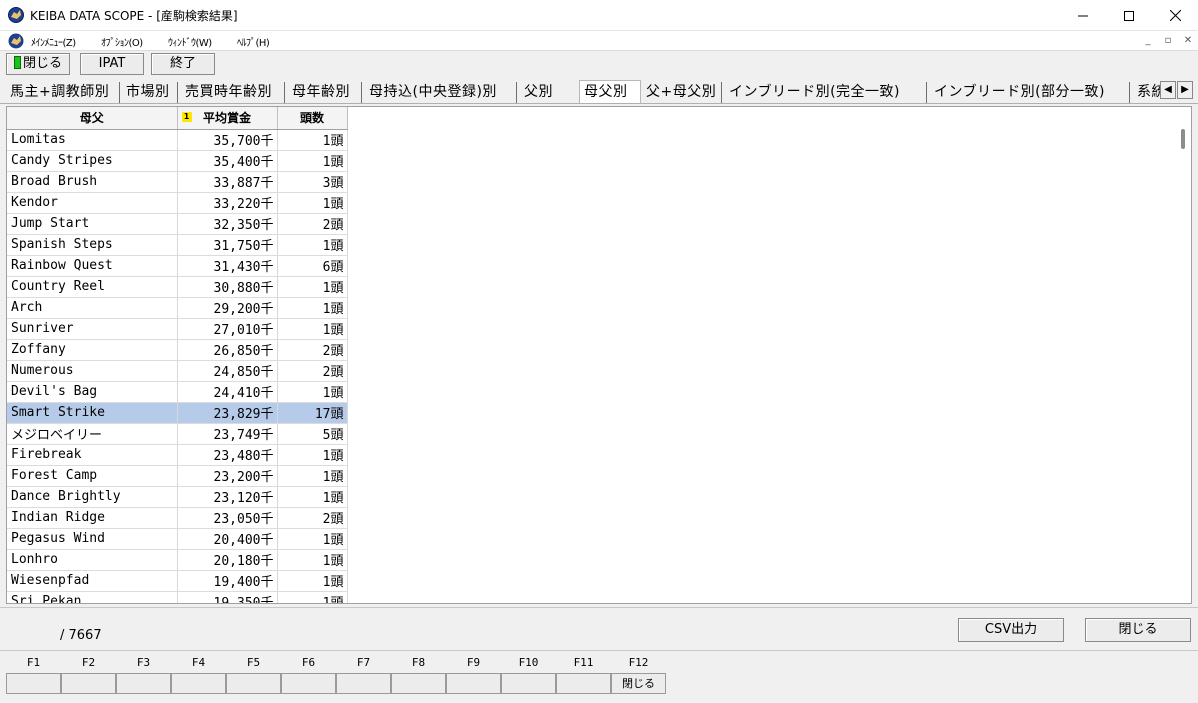 This screenshot has height=703, width=1198. What do you see at coordinates (92, 140) in the screenshot?
I see `cell-broodmare-sire: Lomitas` at bounding box center [92, 140].